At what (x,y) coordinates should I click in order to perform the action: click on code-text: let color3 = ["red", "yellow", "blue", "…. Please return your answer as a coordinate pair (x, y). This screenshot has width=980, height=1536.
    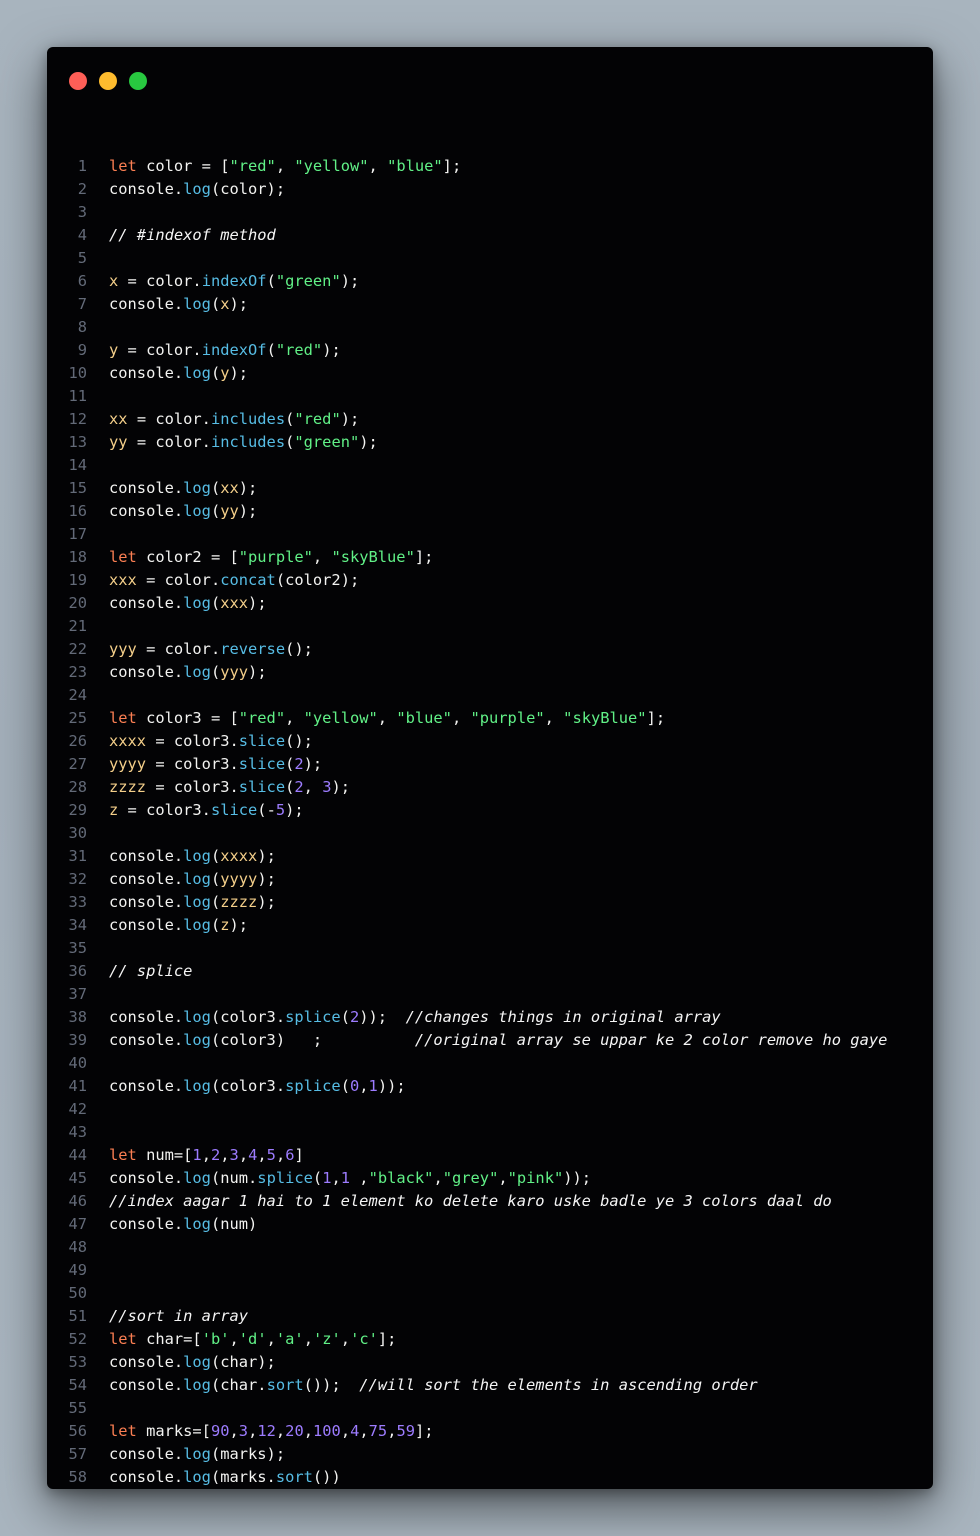
    Looking at the image, I should click on (387, 718).